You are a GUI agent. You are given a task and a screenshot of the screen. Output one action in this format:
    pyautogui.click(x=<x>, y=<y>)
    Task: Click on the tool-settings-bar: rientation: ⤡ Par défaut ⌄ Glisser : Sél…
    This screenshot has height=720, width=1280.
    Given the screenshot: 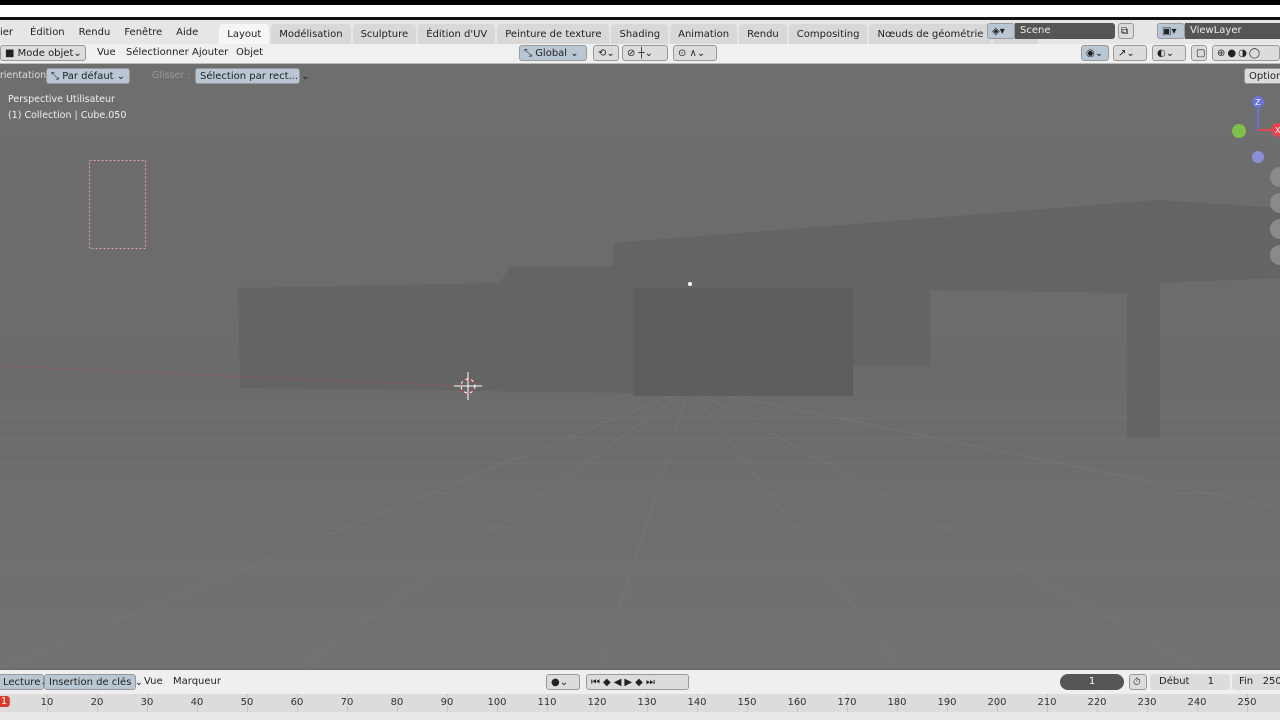 What is the action you would take?
    pyautogui.click(x=640, y=76)
    